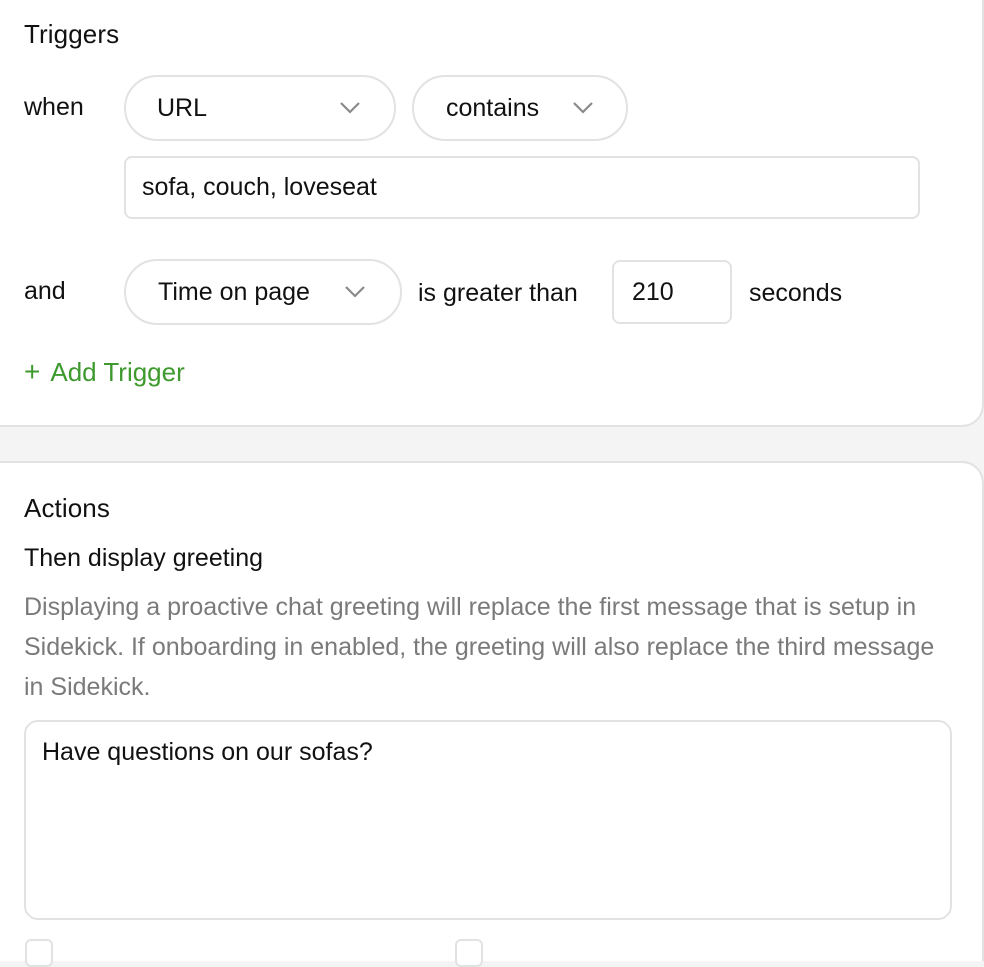 The height and width of the screenshot is (967, 984). I want to click on add-trigger-label: Add Trigger, so click(117, 371).